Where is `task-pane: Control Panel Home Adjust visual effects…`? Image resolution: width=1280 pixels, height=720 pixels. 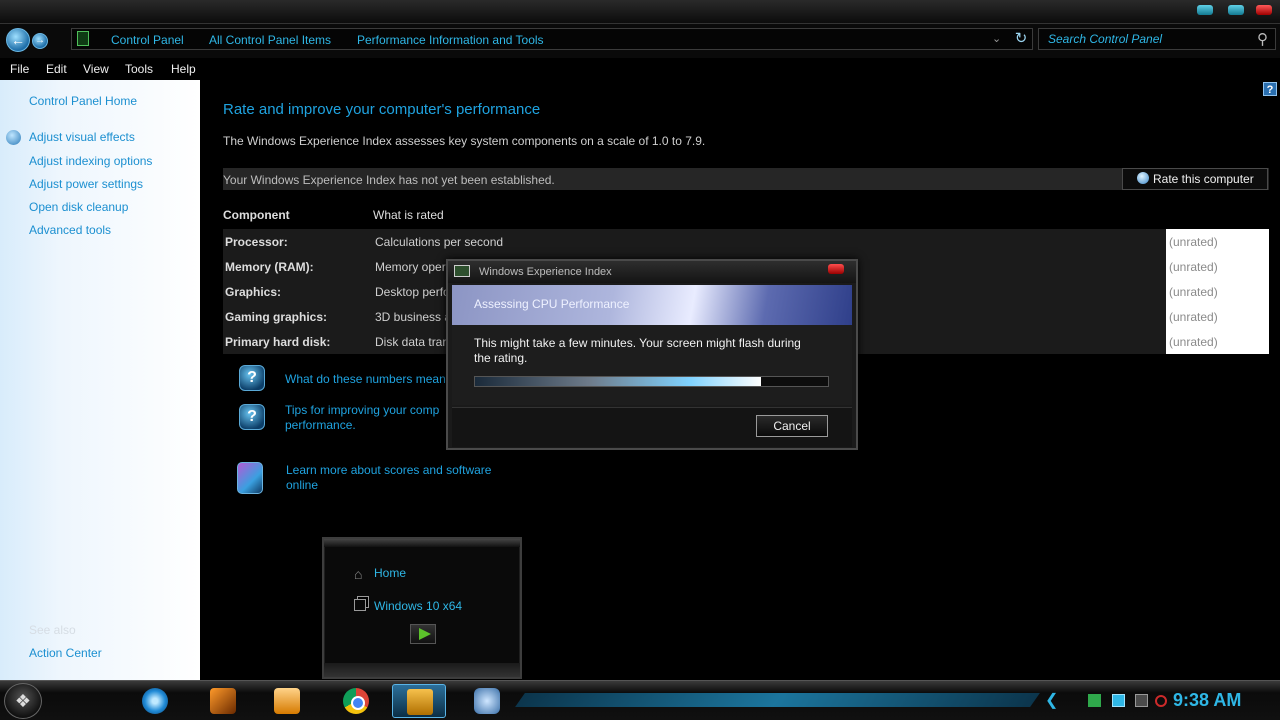
task-pane: Control Panel Home Adjust visual effects… is located at coordinates (100, 380).